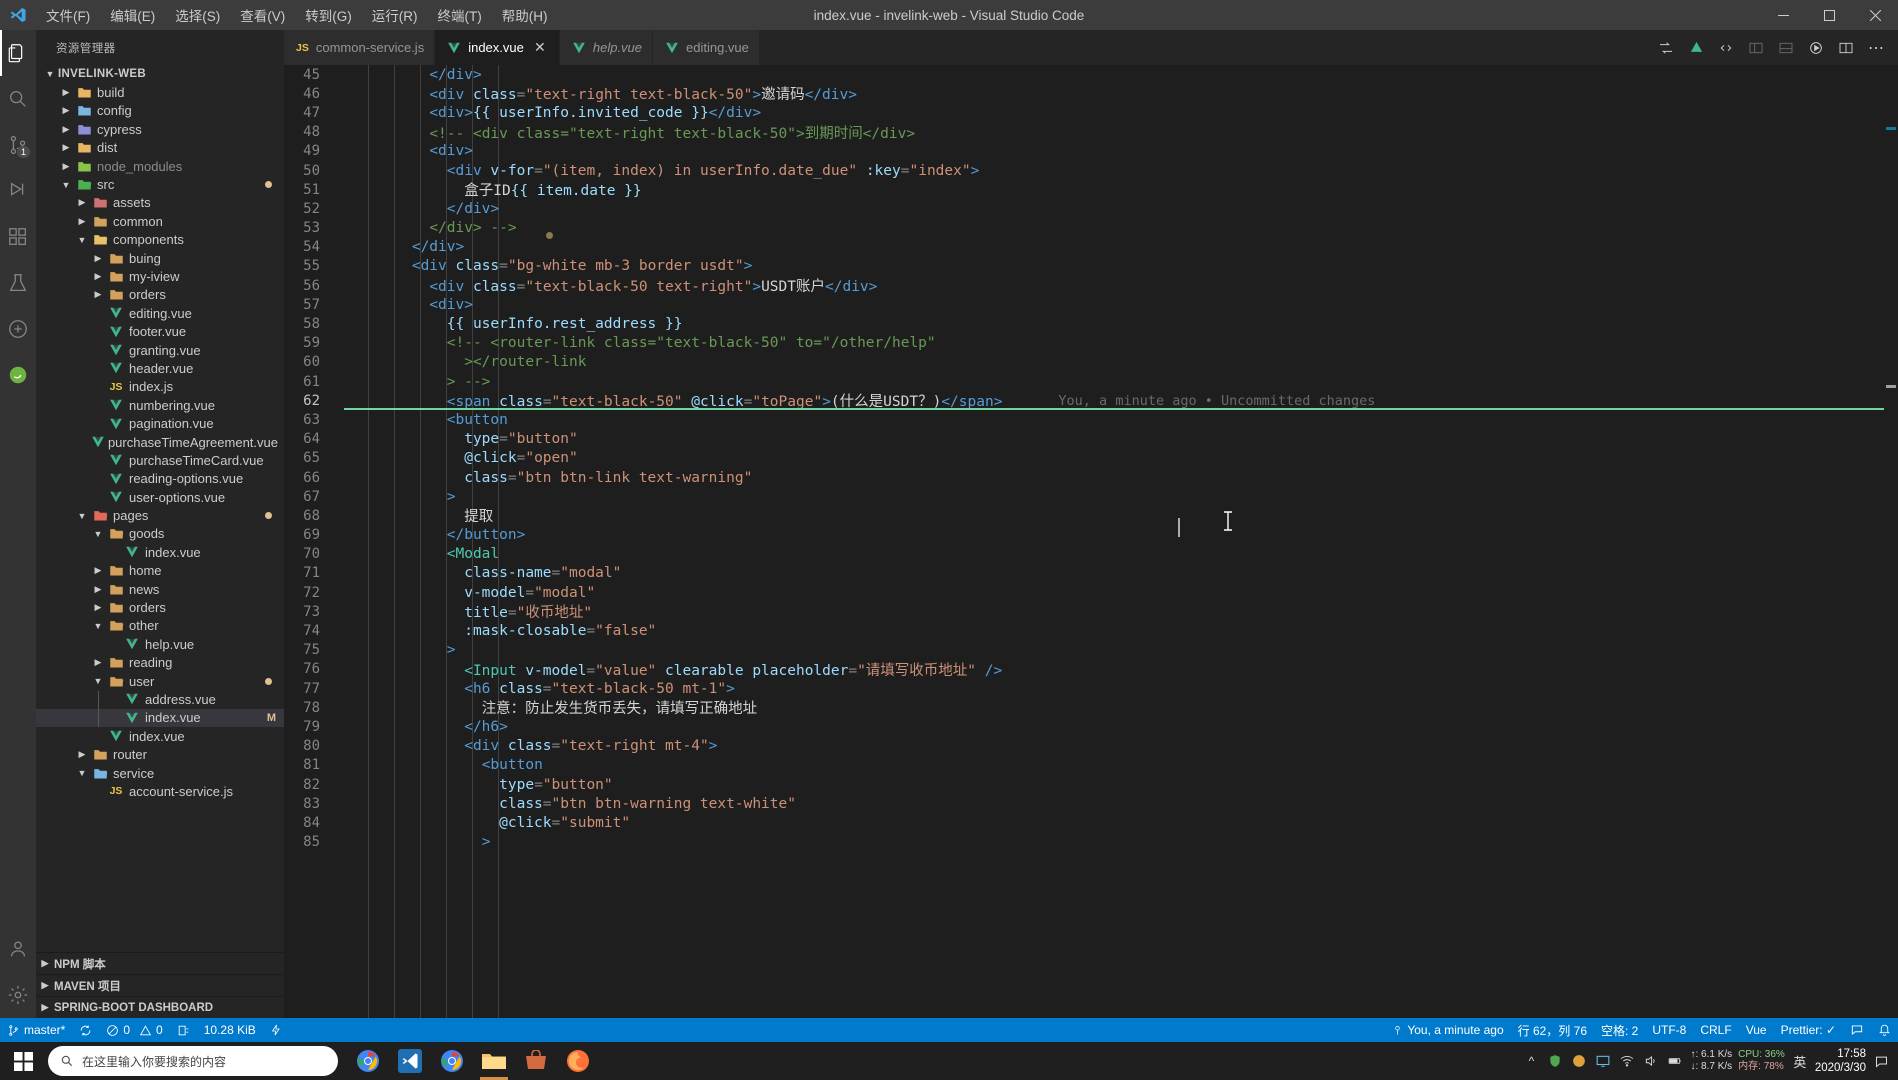 The width and height of the screenshot is (1898, 1080). Describe the element at coordinates (276, 1030) in the screenshot. I see `status-lightning` at that location.